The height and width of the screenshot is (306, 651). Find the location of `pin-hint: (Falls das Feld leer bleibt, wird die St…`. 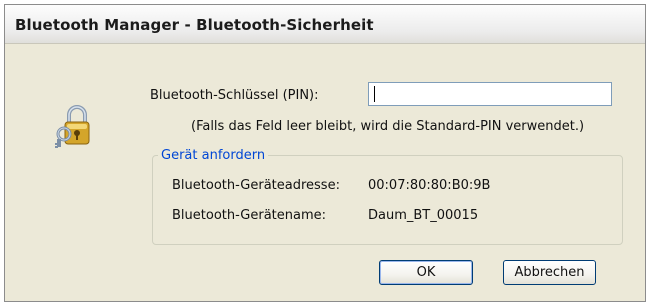

pin-hint: (Falls das Feld leer bleibt, wird die St… is located at coordinates (388, 126).